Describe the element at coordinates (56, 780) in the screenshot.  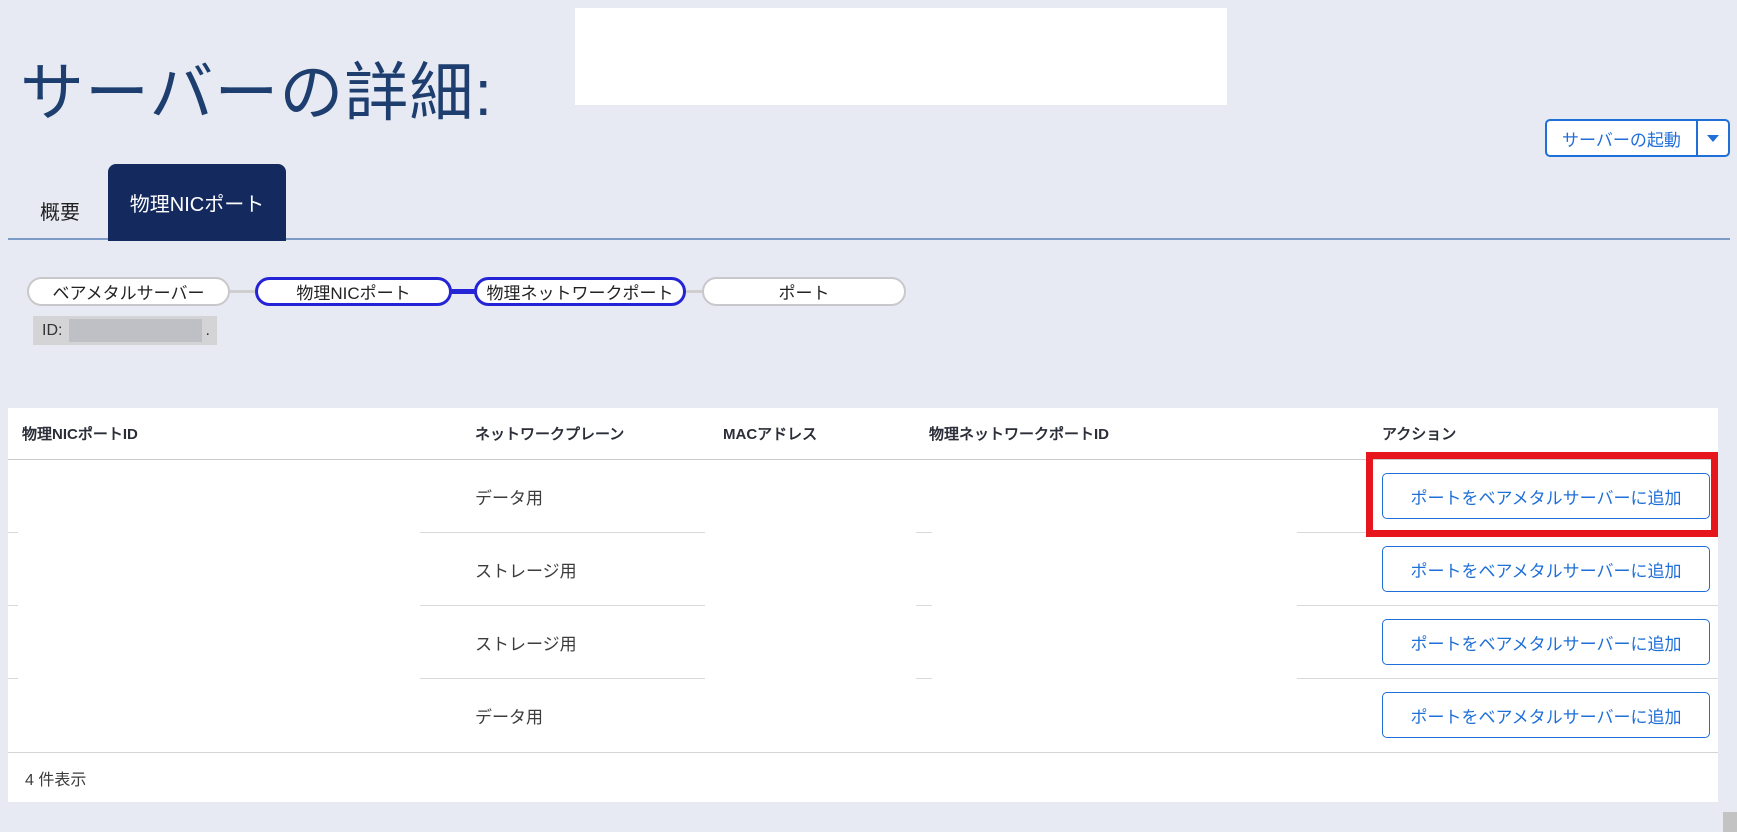
I see `item-count: 4 件表示` at that location.